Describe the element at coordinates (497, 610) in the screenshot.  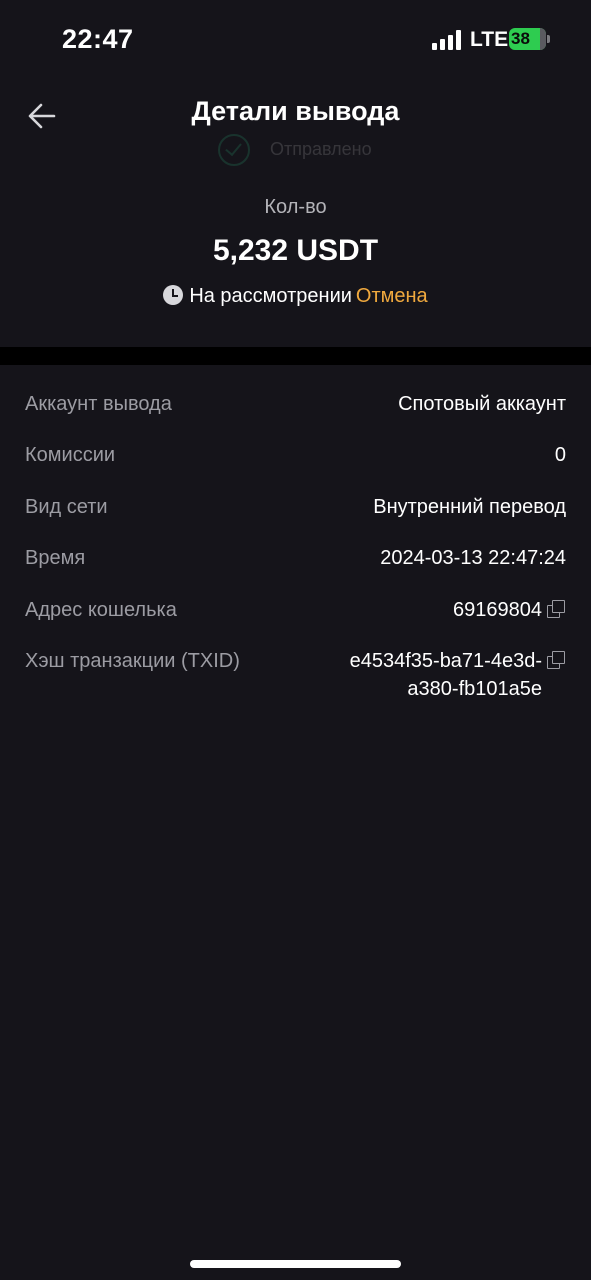
I see `address-value: 69169804` at that location.